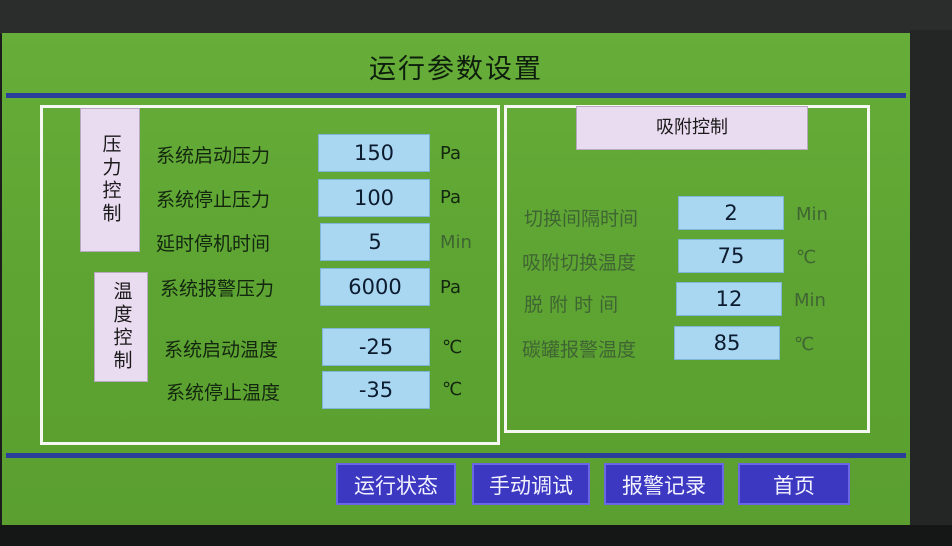 The width and height of the screenshot is (952, 546). Describe the element at coordinates (223, 393) in the screenshot. I see `label-stop-temperature: 系统停止温度` at that location.